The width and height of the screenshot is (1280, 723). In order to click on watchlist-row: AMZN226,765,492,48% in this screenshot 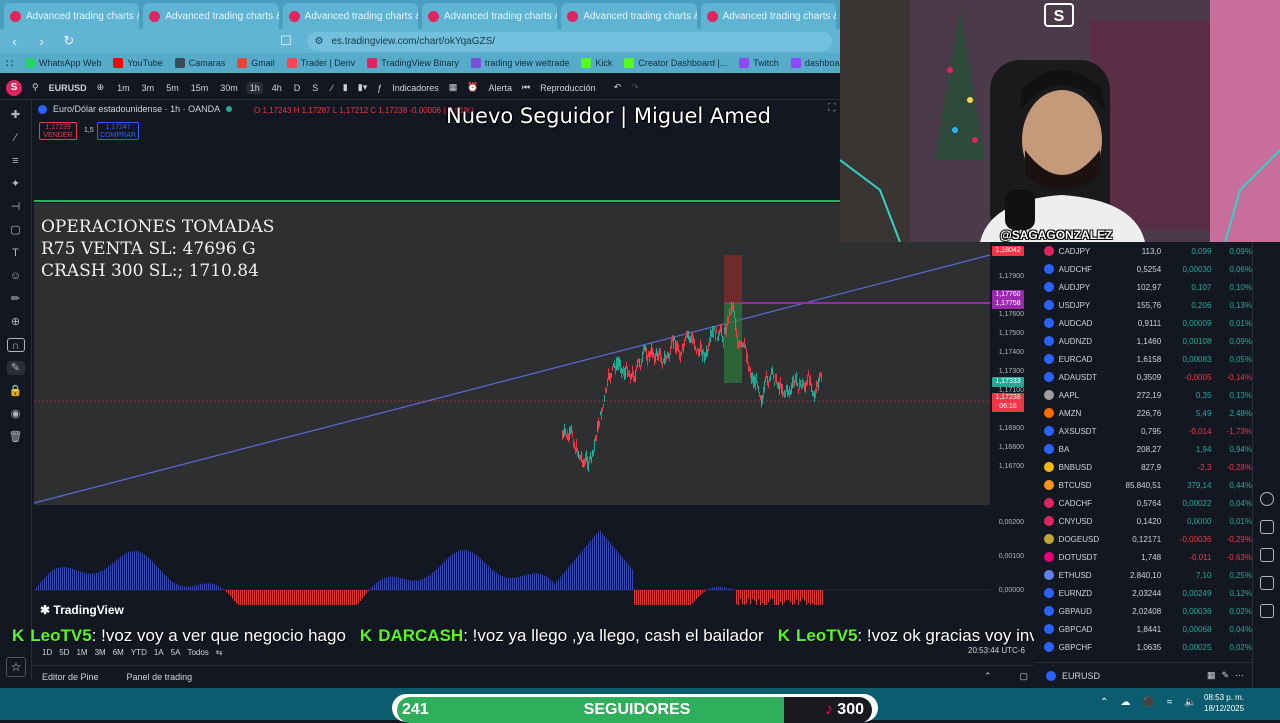, I will do `click(1143, 413)`.